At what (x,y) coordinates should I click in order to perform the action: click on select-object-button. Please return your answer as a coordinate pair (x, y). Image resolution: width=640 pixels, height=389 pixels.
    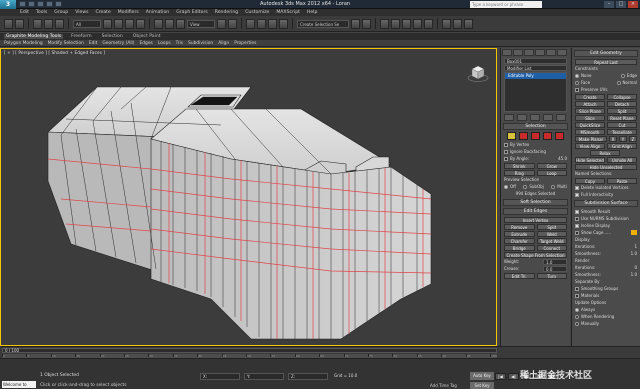
    Looking at the image, I should click on (107, 23).